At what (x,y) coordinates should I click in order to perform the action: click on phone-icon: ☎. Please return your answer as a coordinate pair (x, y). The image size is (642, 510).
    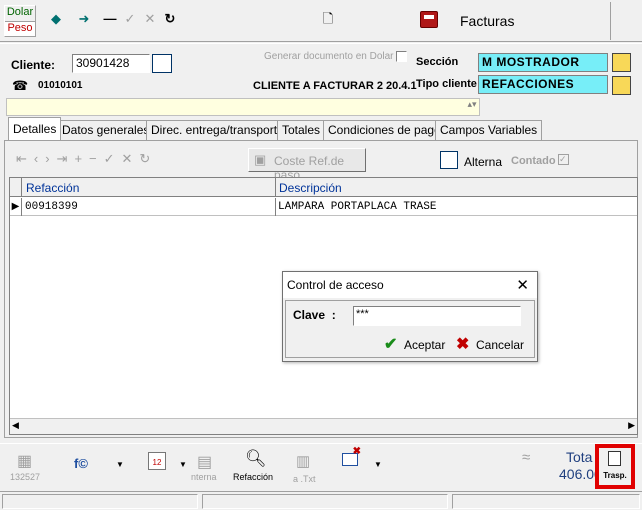
    Looking at the image, I should click on (20, 85).